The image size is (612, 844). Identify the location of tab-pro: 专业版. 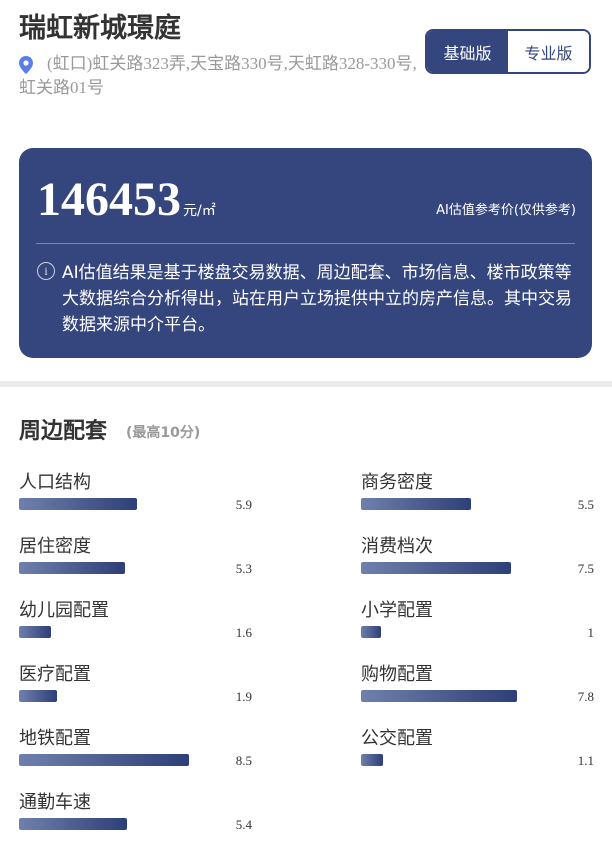
(548, 51).